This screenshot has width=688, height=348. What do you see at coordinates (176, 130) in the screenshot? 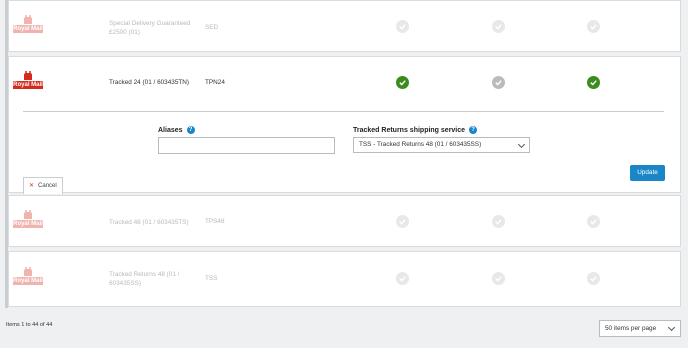
I see `aliases-label: Aliases ?` at bounding box center [176, 130].